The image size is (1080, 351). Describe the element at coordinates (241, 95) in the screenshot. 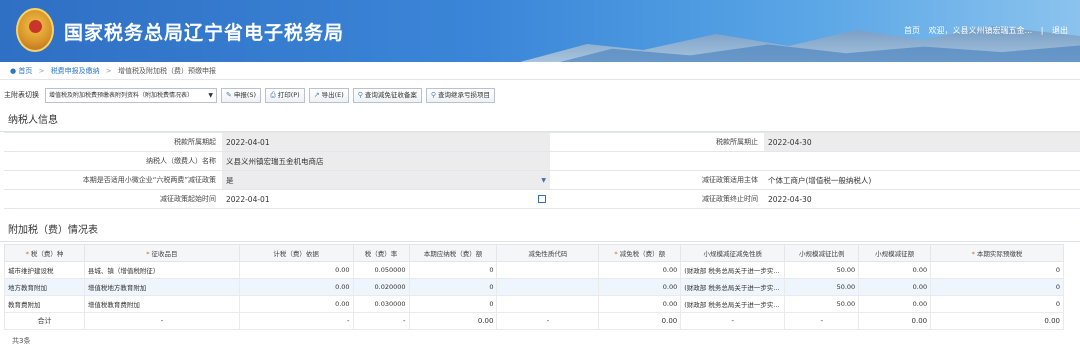

I see `declare-button: ✎ 申报(S)` at that location.